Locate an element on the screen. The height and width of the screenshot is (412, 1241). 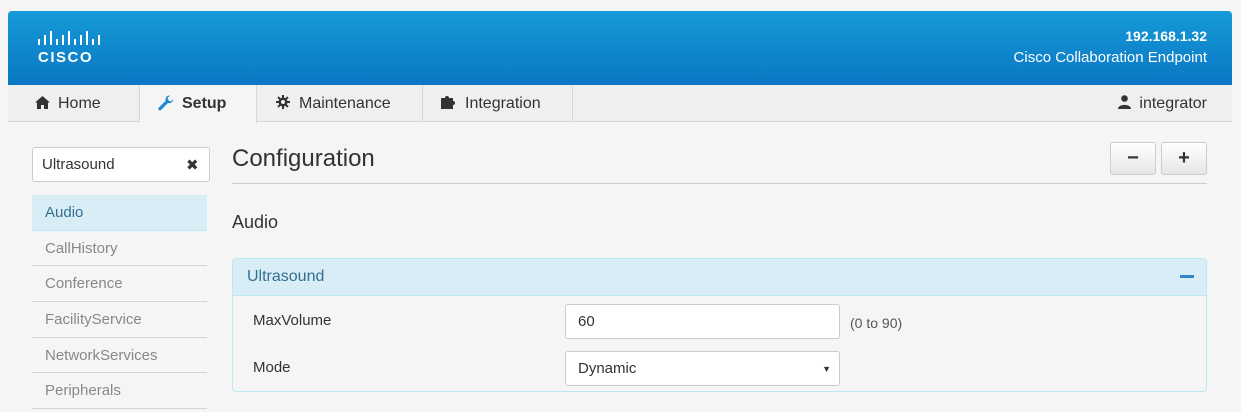
tab-integration-label: Integration is located at coordinates (503, 103).